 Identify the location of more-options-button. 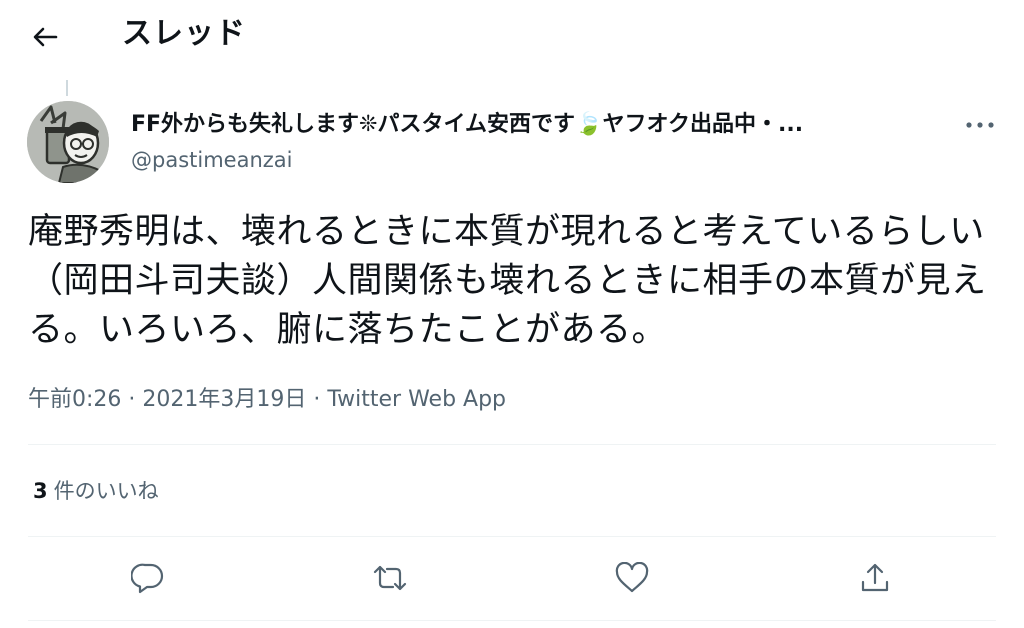
(980, 125).